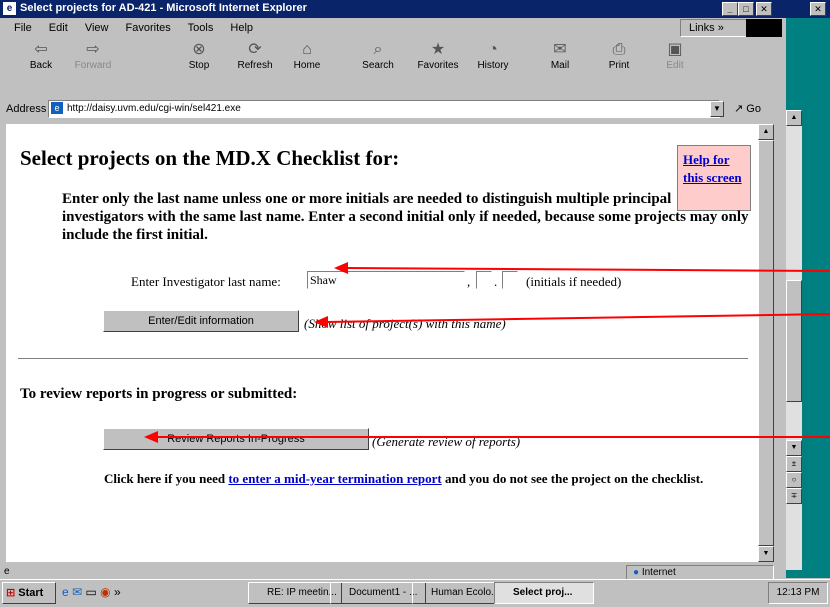  I want to click on arrow-head-enter-button, so click(321, 322).